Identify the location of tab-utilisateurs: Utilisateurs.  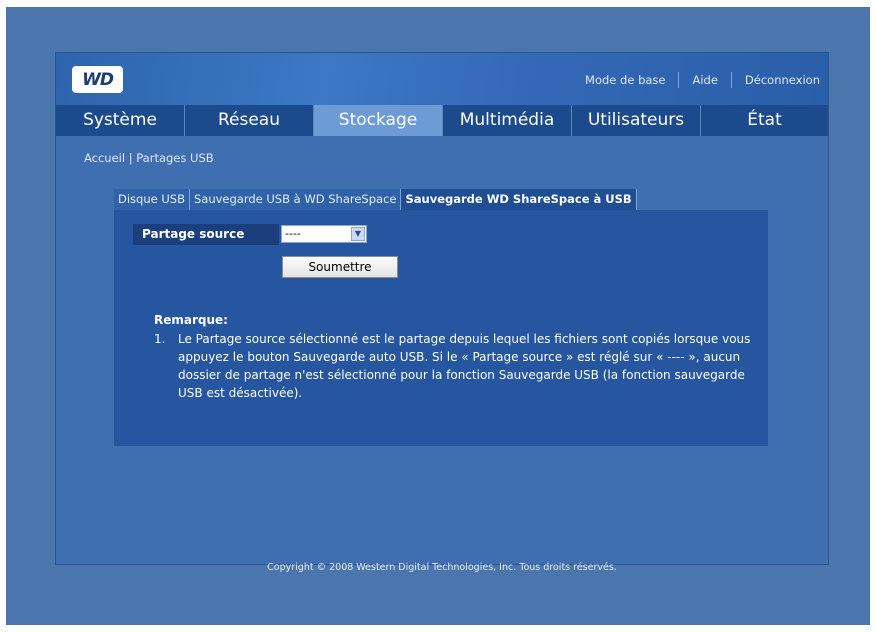
(636, 120).